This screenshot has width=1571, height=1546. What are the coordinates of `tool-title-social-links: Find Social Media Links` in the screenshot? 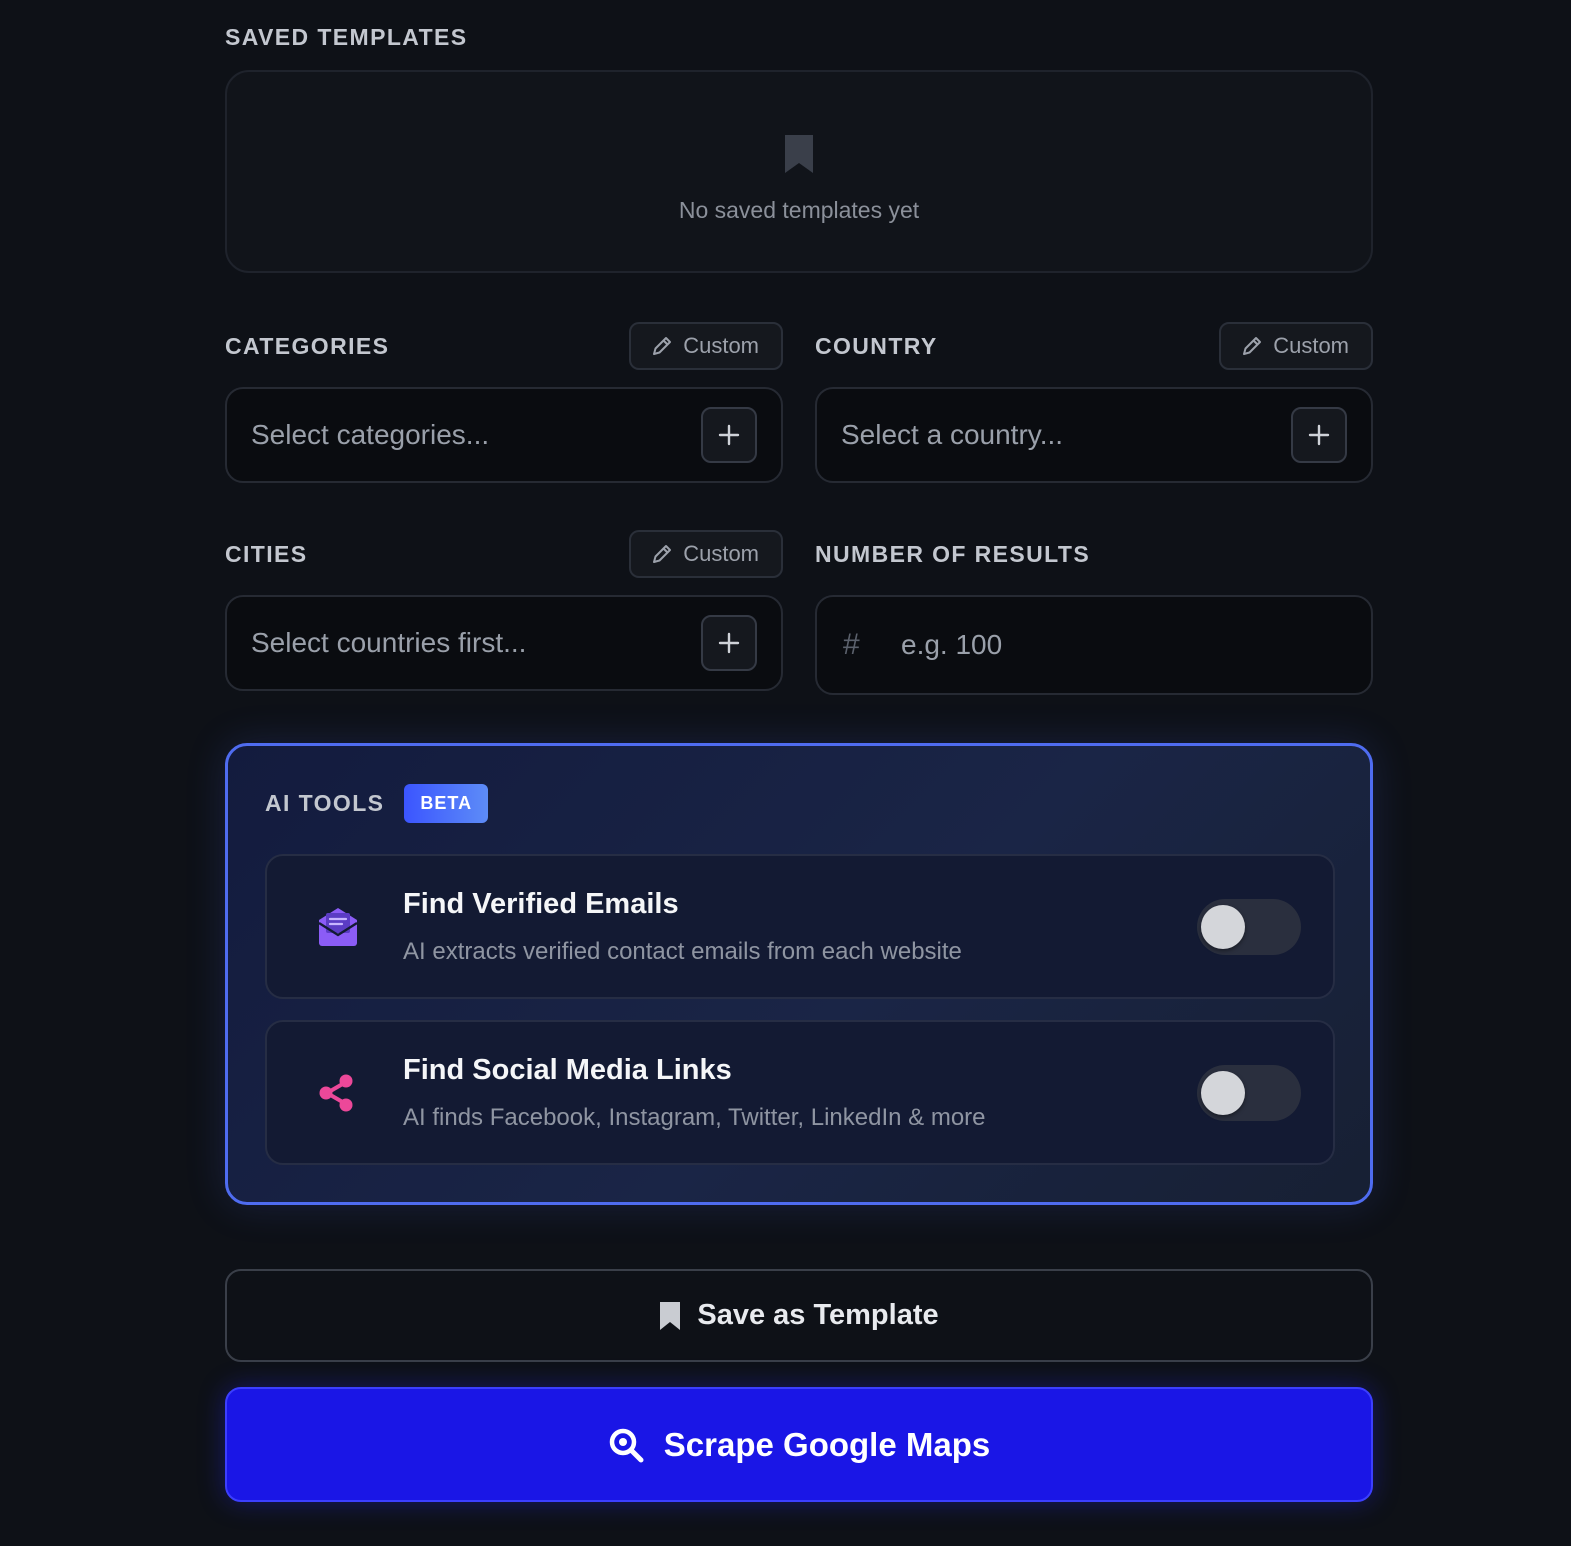 It's located at (567, 1070).